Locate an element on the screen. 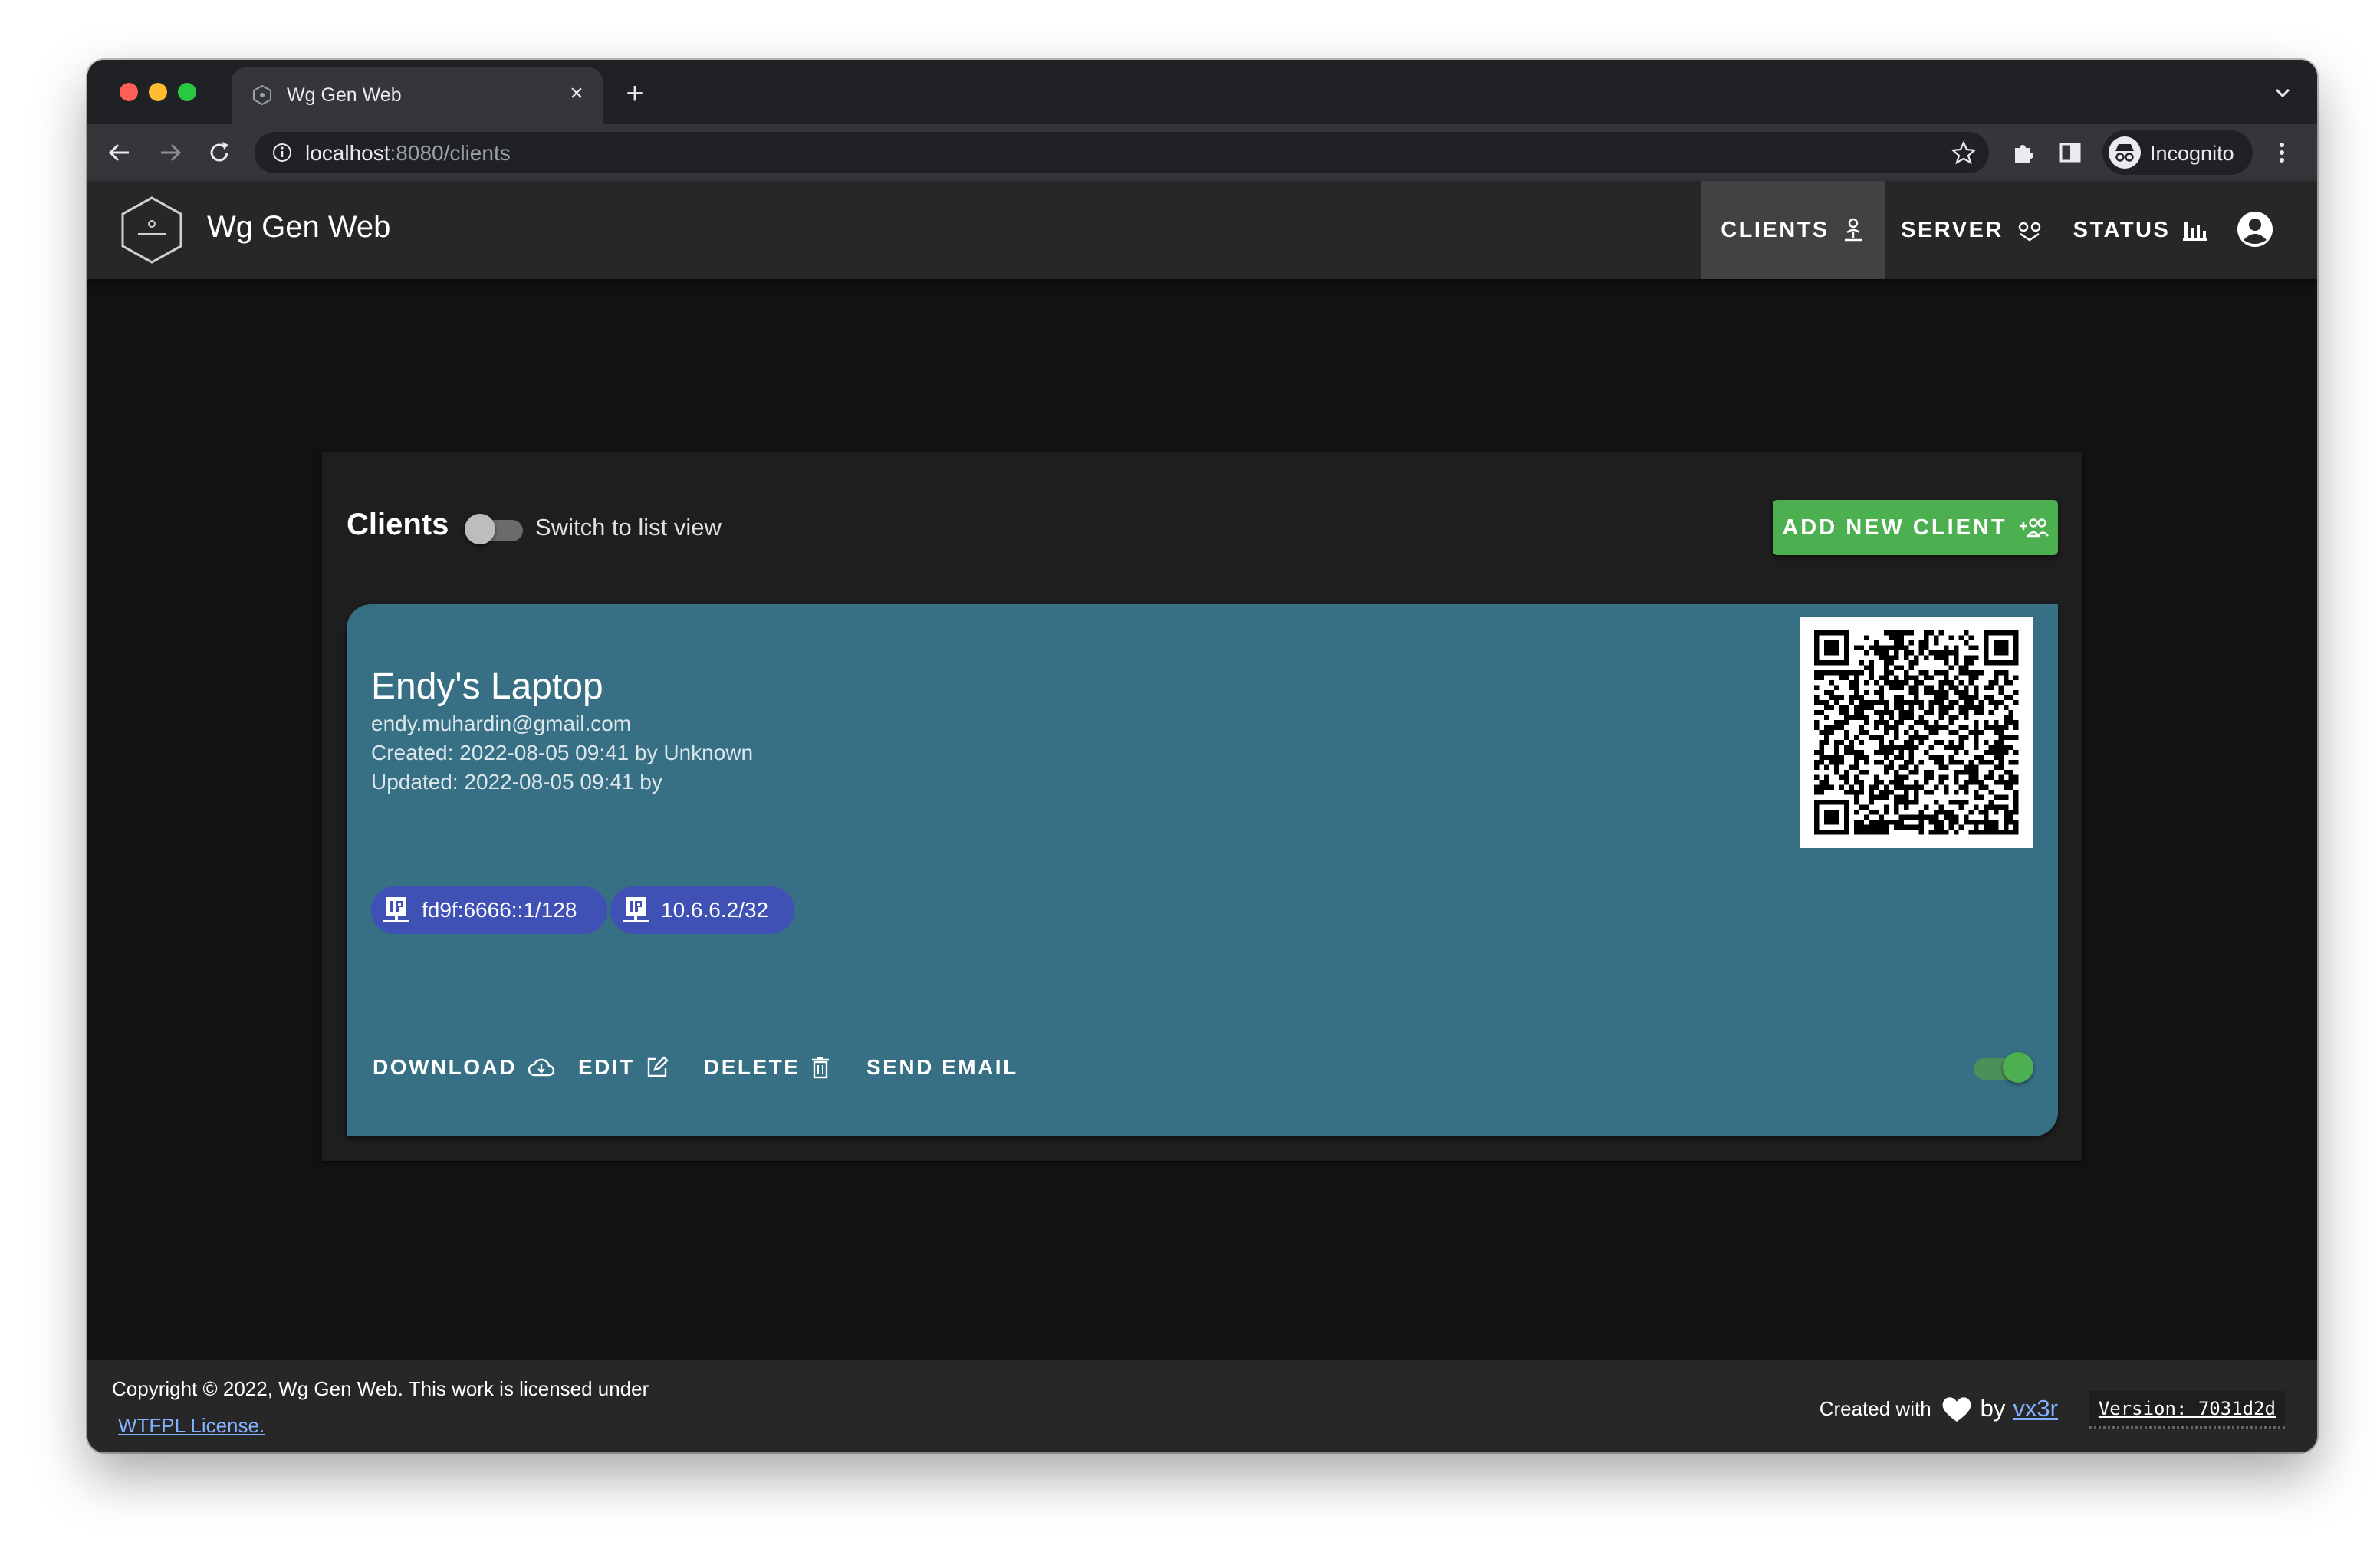  page-title: Clients is located at coordinates (398, 524).